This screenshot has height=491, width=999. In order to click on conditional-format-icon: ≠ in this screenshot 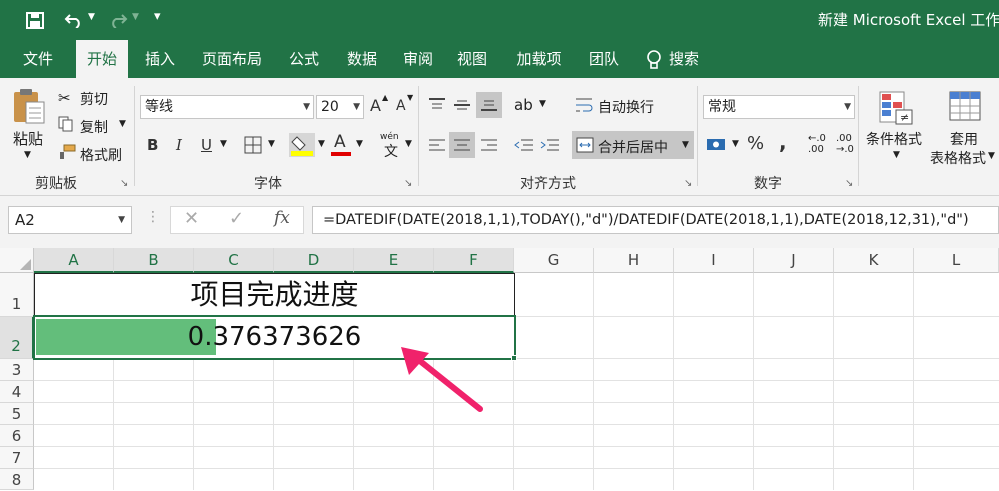, I will do `click(896, 108)`.